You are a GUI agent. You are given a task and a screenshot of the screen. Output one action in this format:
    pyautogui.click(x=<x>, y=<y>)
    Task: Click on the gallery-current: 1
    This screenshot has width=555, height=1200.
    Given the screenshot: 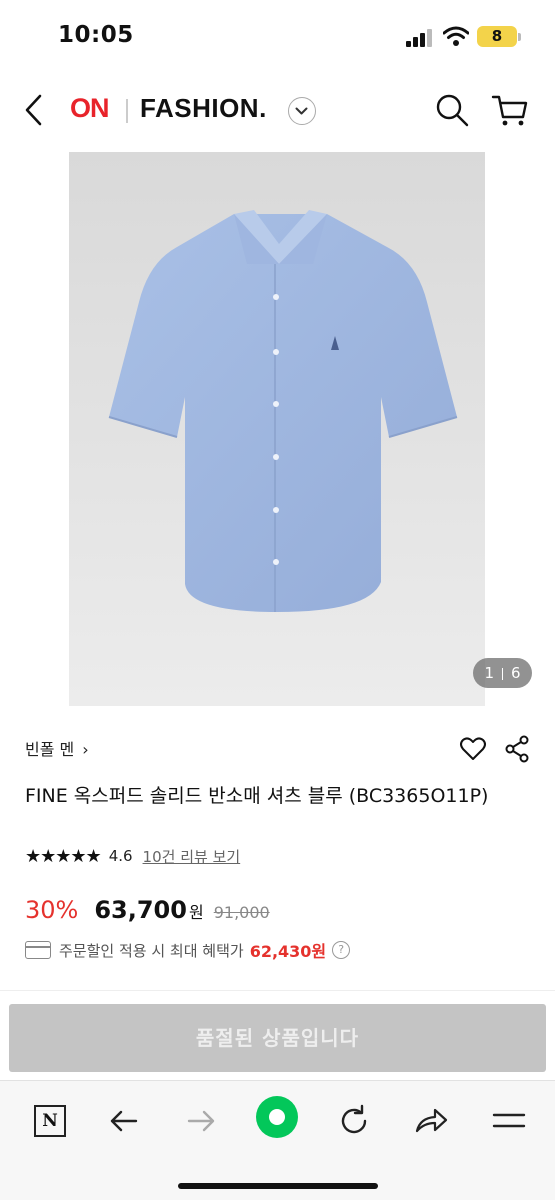 What is the action you would take?
    pyautogui.click(x=489, y=673)
    